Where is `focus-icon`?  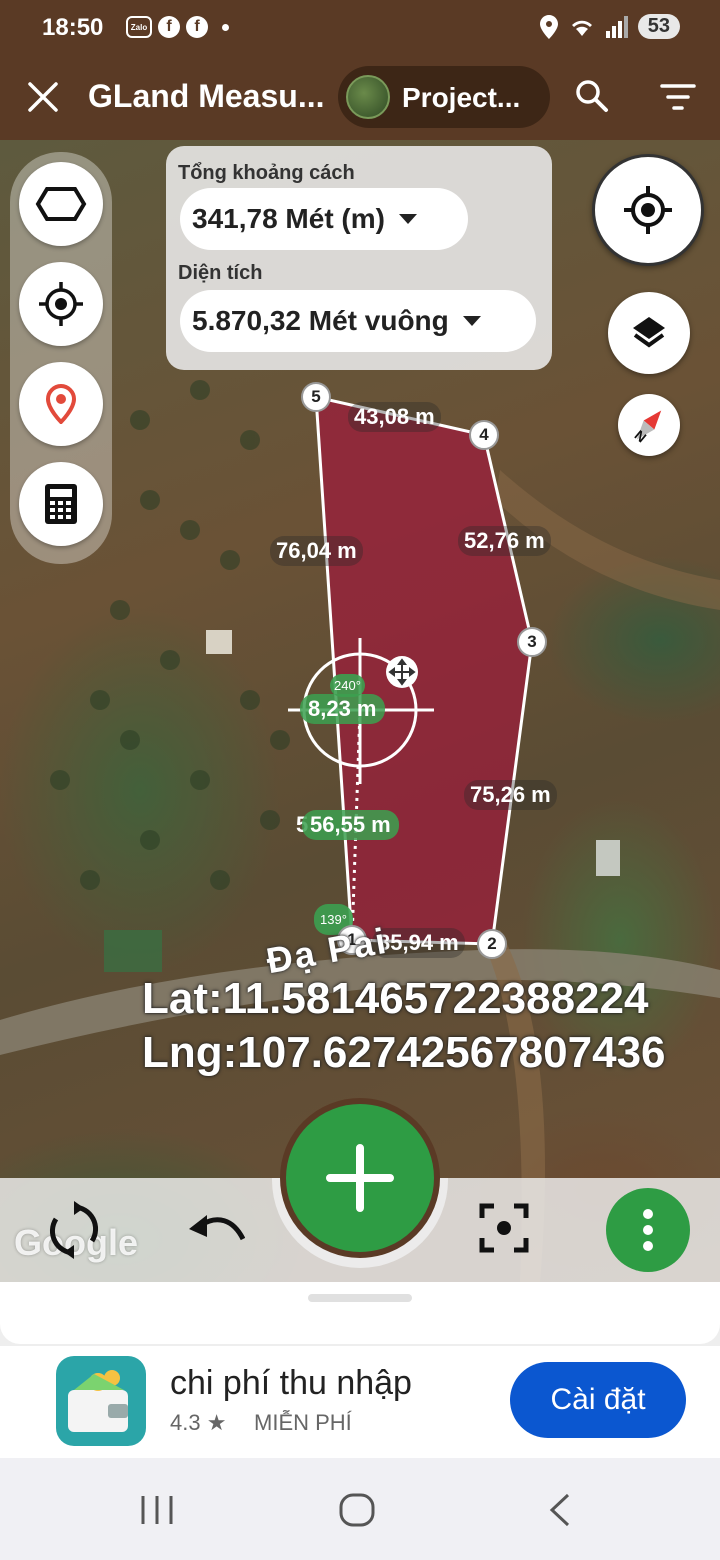
focus-icon is located at coordinates (504, 1228).